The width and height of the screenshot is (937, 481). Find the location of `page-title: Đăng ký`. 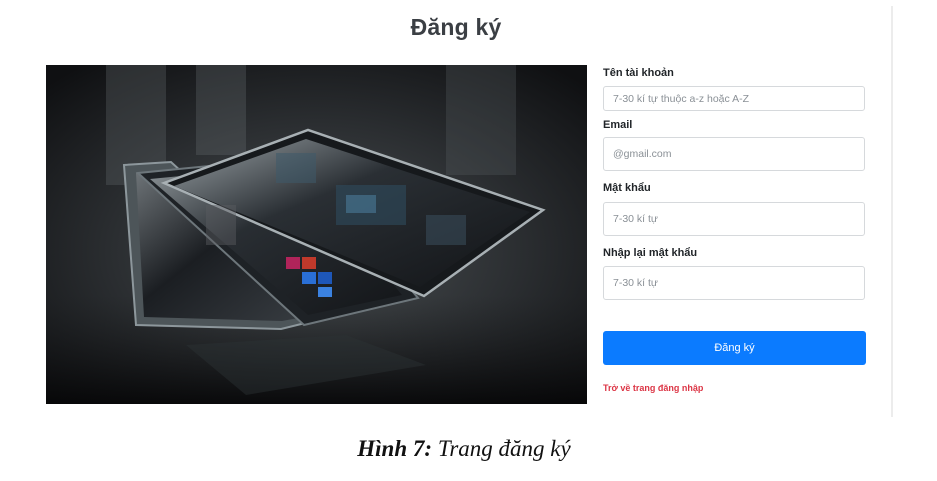

page-title: Đăng ký is located at coordinates (456, 27).